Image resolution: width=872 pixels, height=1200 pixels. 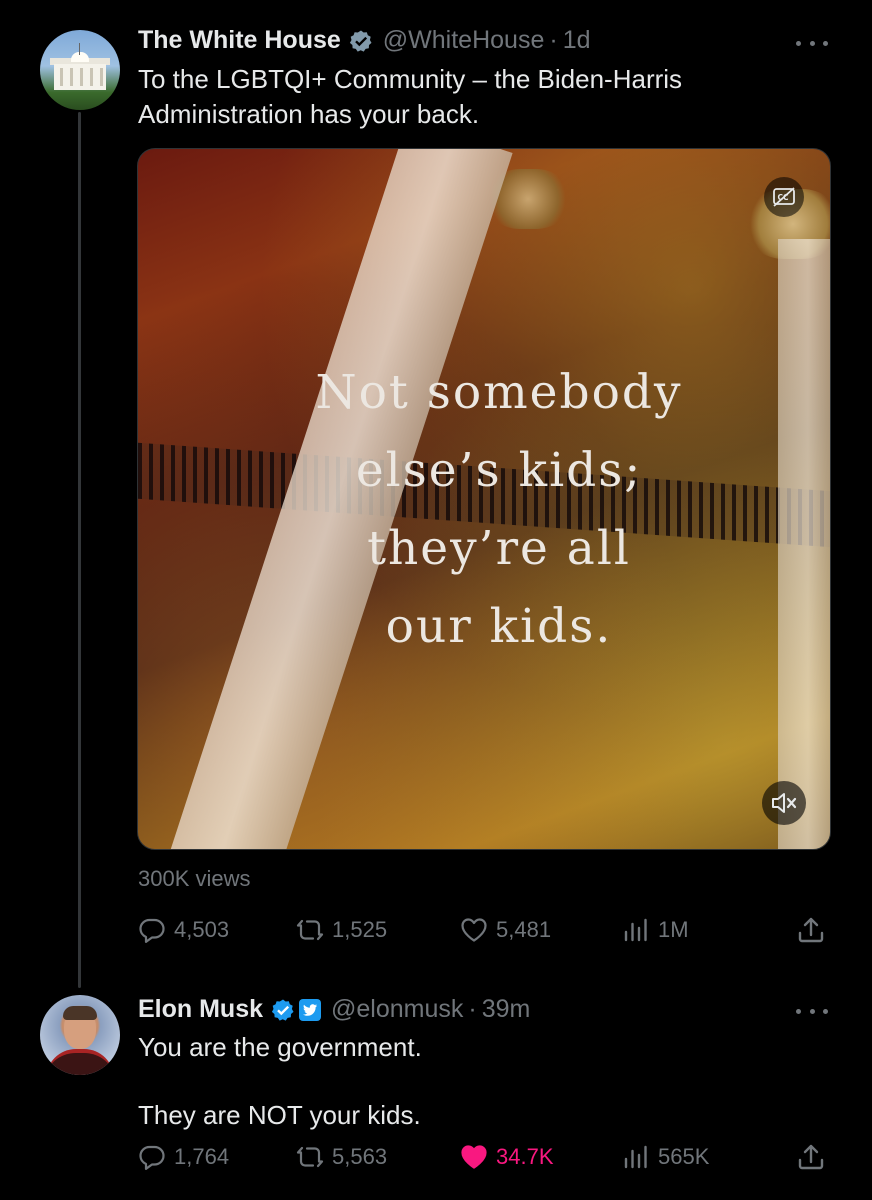 What do you see at coordinates (361, 41) in the screenshot?
I see `gov-gray-check-icon` at bounding box center [361, 41].